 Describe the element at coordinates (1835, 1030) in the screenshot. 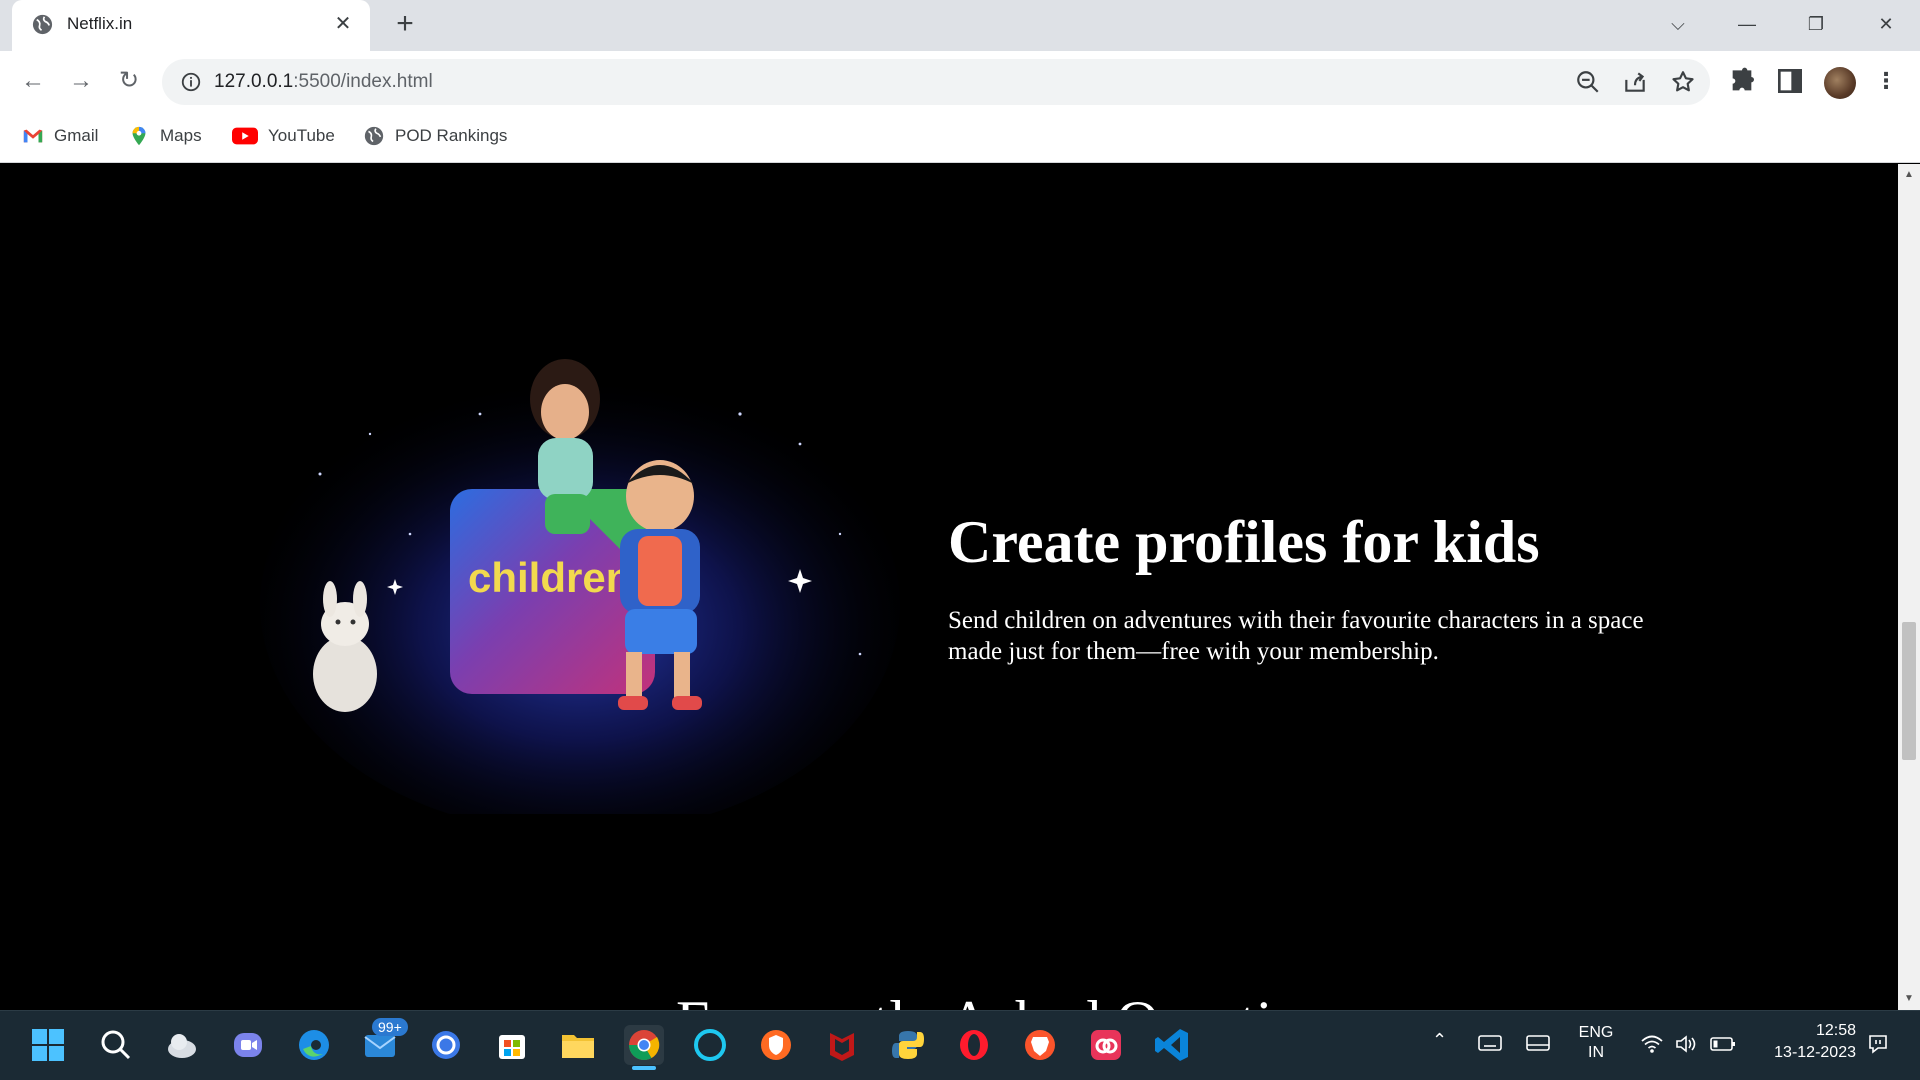

I see `clock-time: 12:58` at that location.